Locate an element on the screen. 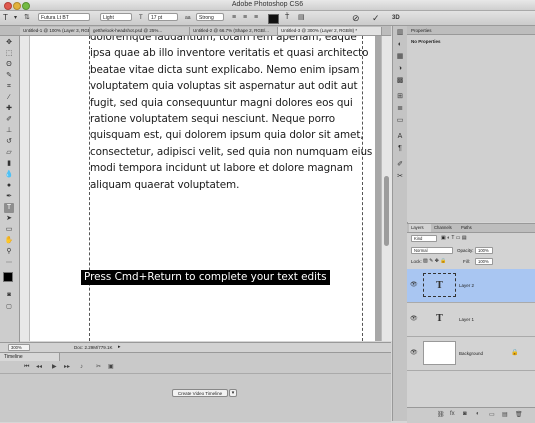 The height and width of the screenshot is (423, 535). scrollbar-thumb is located at coordinates (386, 211).